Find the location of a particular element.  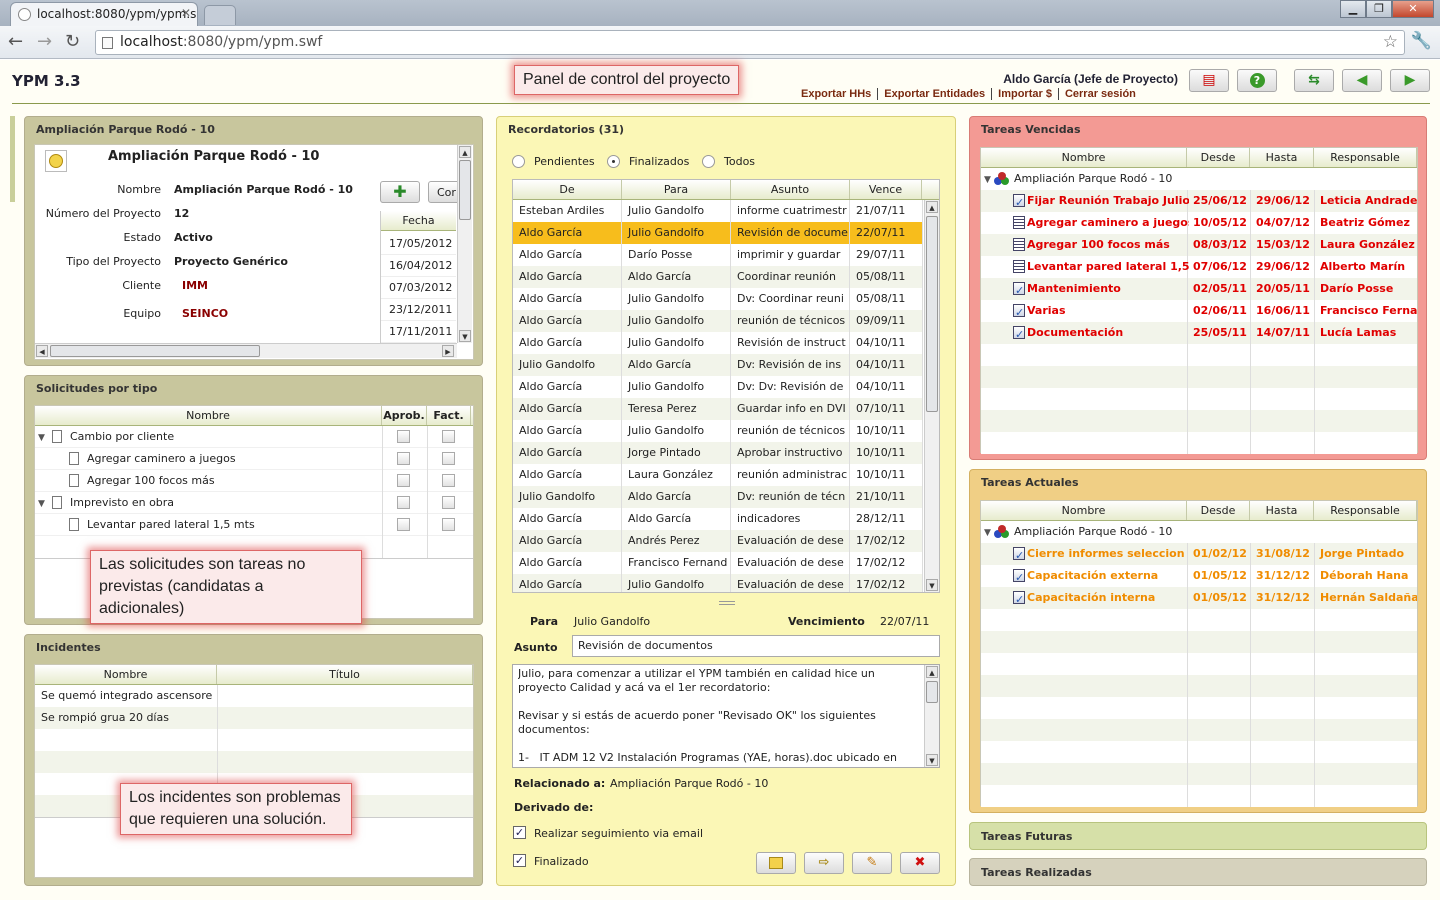

recordatorios-vscroll: ▲ ▼ is located at coordinates (931, 396).